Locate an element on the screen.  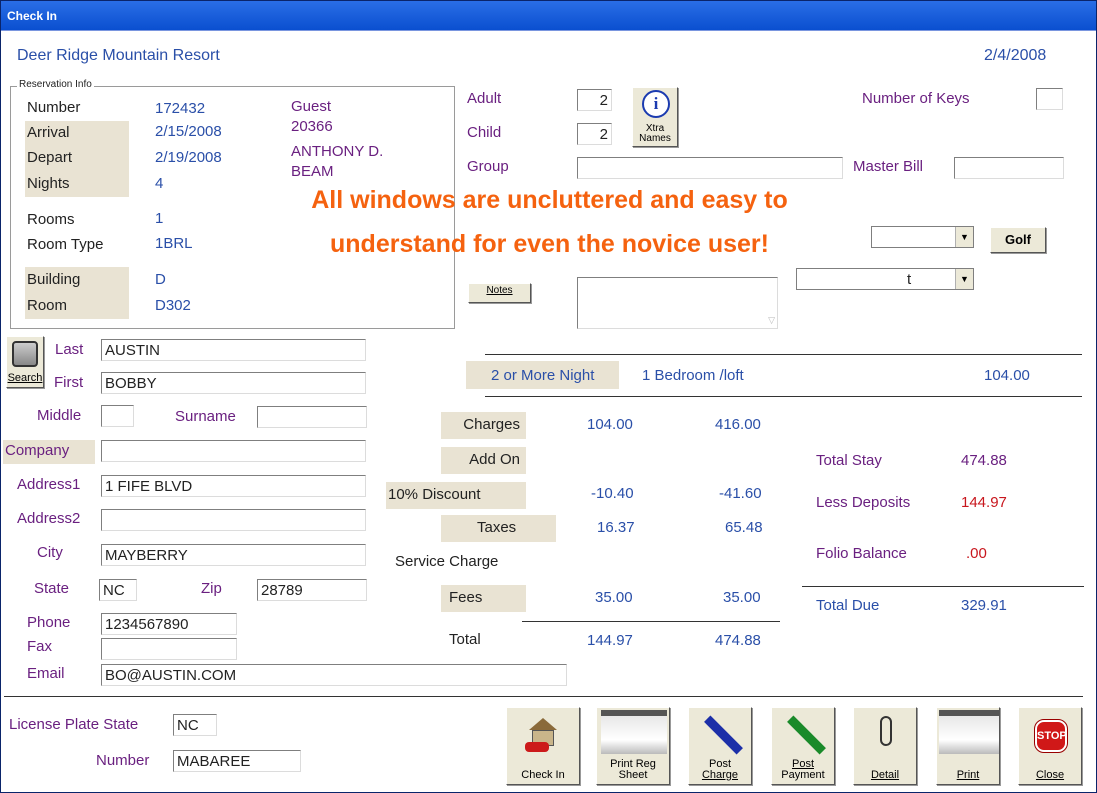
fees-nightly: 35.00 is located at coordinates (614, 597).